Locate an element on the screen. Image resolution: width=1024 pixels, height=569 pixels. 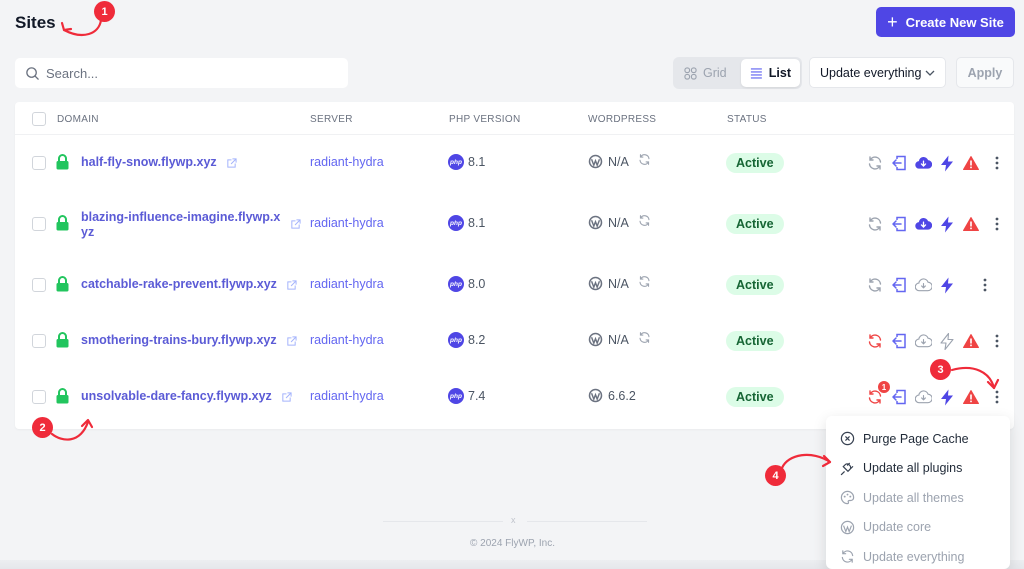
ssl-lock-icon is located at coordinates (62, 164).